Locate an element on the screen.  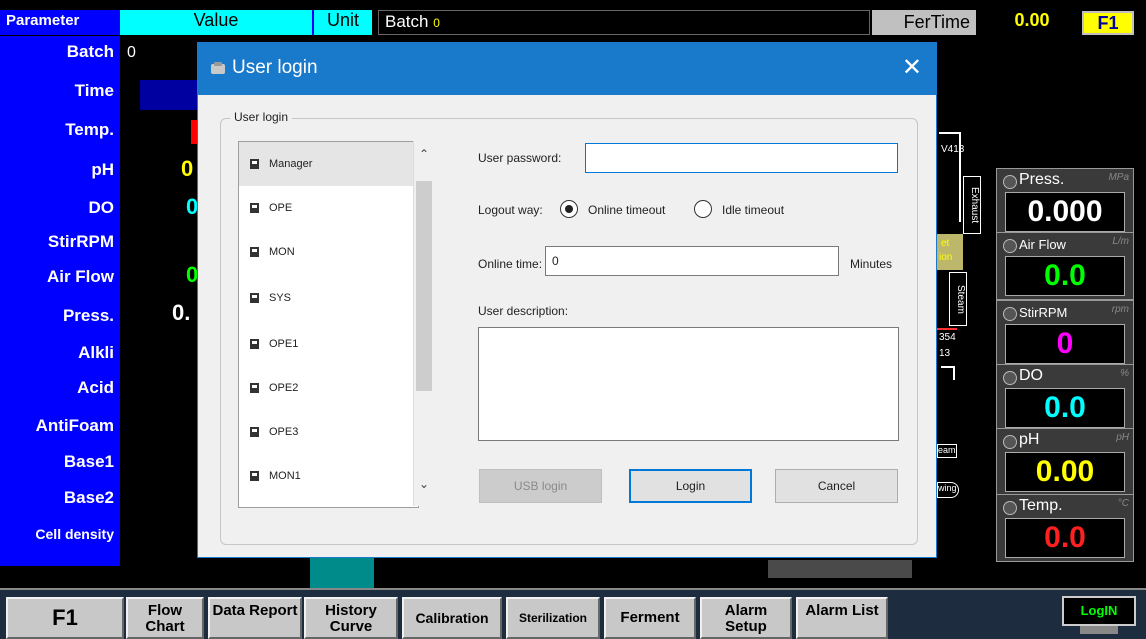
user-list-scrollbar: ⌃ ⌄ is located at coordinates (423, 323).